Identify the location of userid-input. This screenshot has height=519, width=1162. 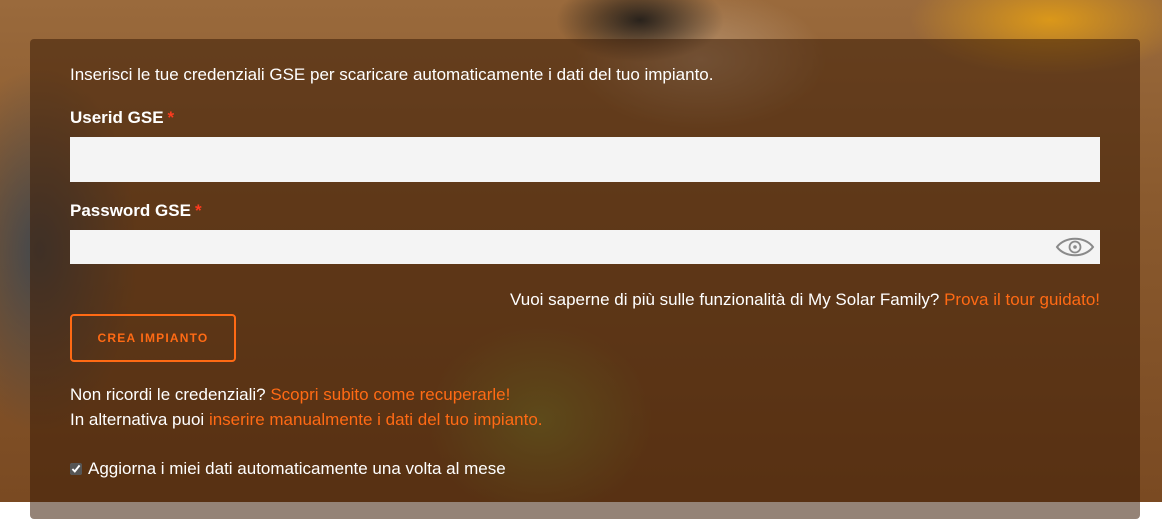
(585, 159).